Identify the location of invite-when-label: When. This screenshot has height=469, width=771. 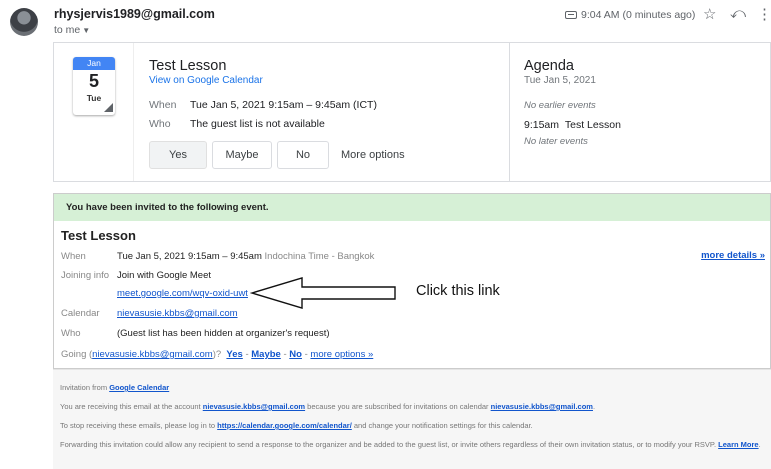
(73, 256).